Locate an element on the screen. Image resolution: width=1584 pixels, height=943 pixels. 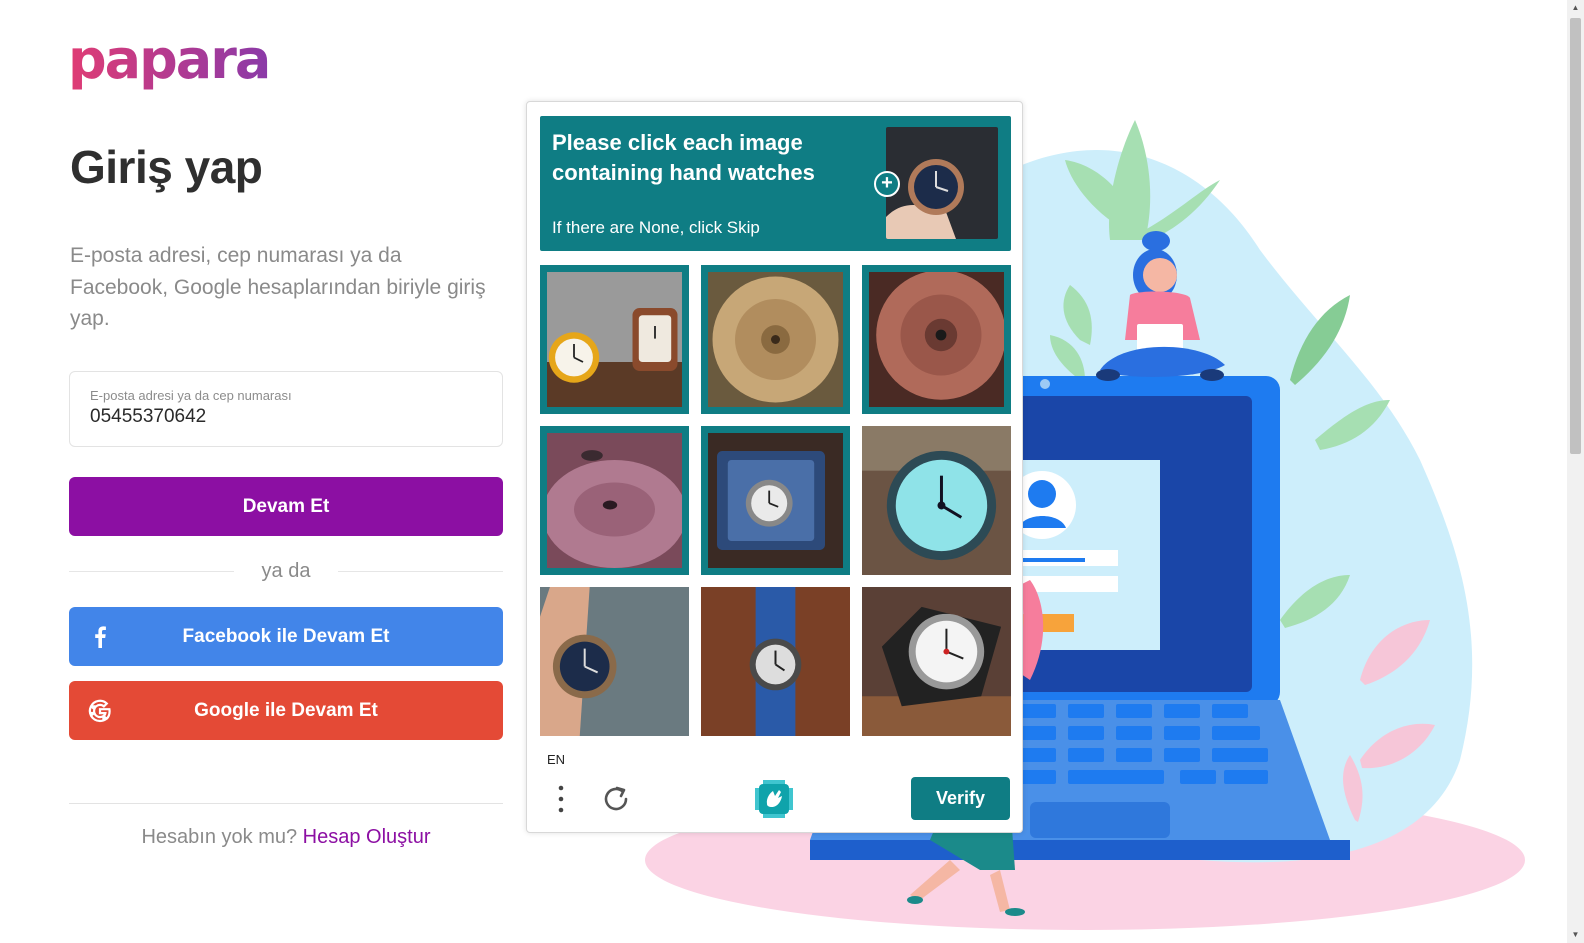
page-title: Giriş yap is located at coordinates (166, 167).